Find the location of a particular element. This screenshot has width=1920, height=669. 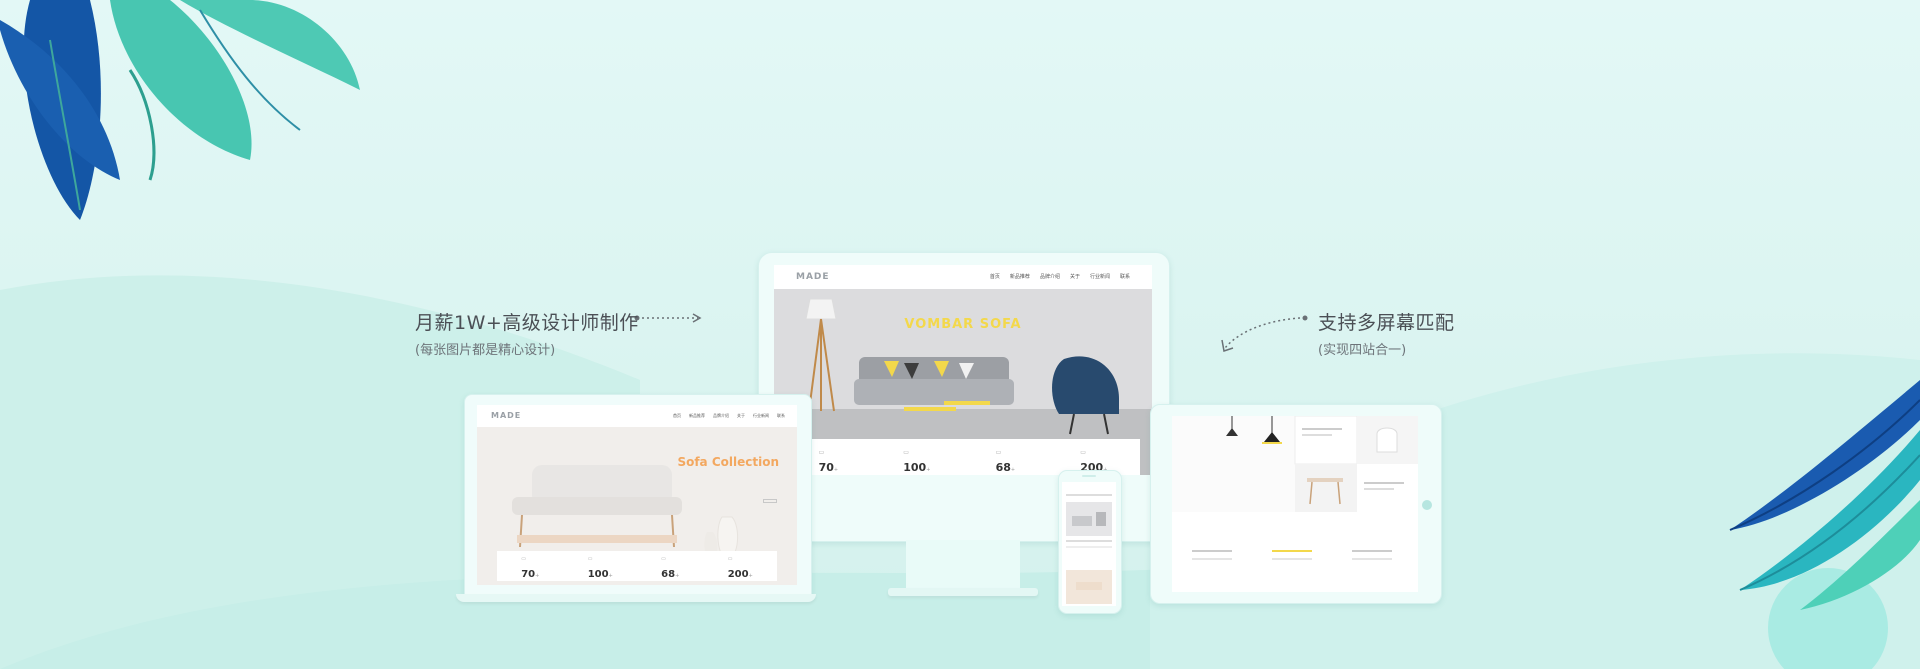

desktop-nav-new: 新品推荐 is located at coordinates (1020, 276).